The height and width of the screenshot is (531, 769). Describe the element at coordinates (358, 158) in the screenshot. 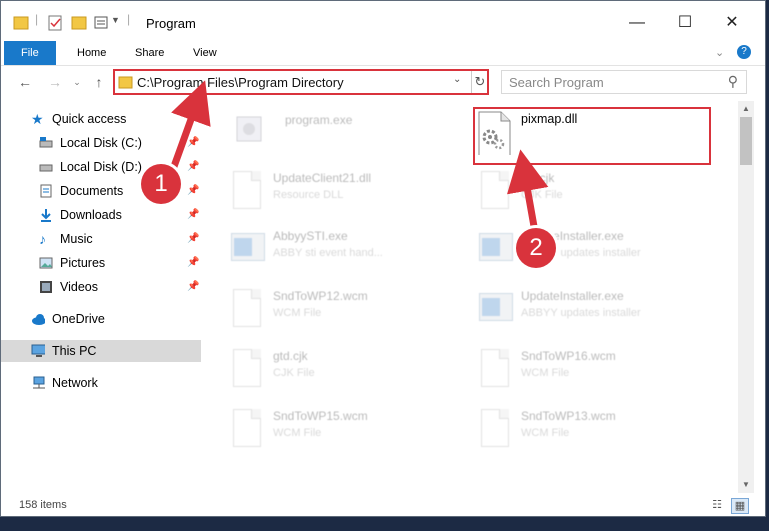

I see `annotation-arrows` at that location.